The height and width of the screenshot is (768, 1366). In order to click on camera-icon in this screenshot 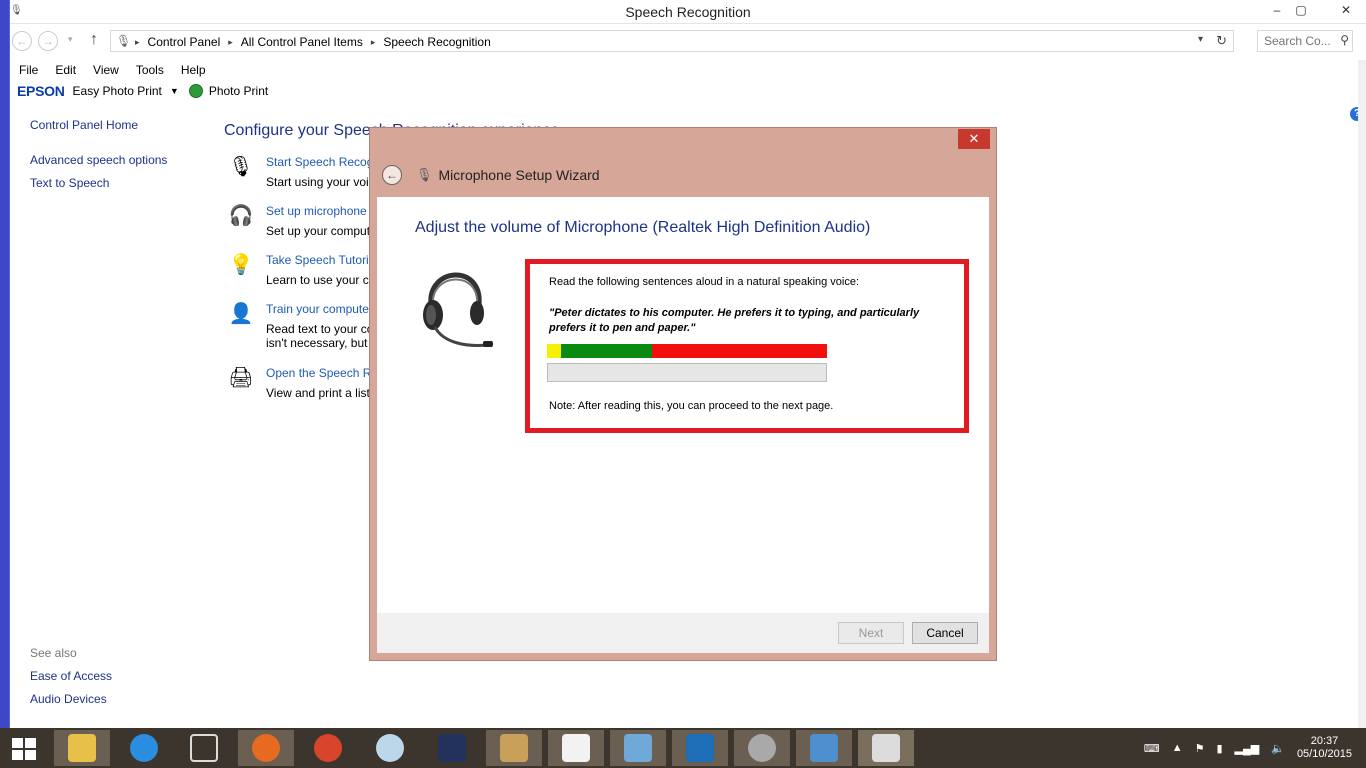, I will do `click(390, 748)`.